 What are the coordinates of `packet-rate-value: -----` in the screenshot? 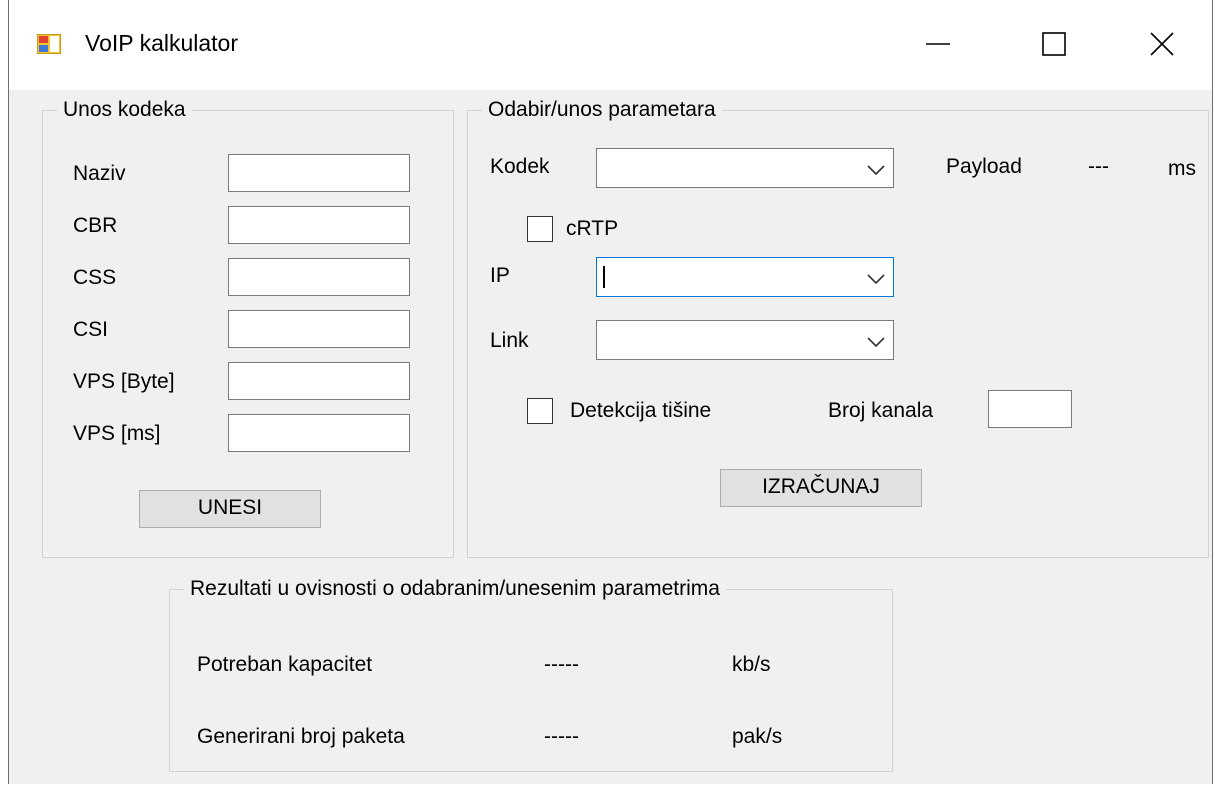 It's located at (561, 736).